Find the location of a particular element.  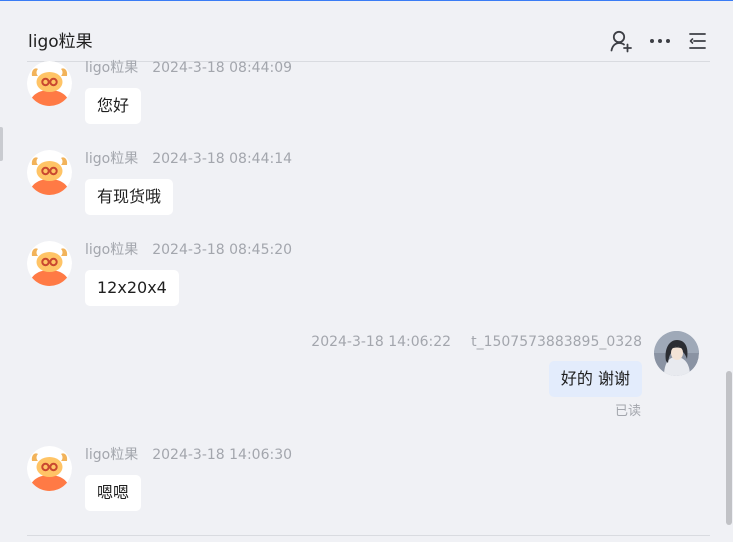

input-divider is located at coordinates (368, 535).